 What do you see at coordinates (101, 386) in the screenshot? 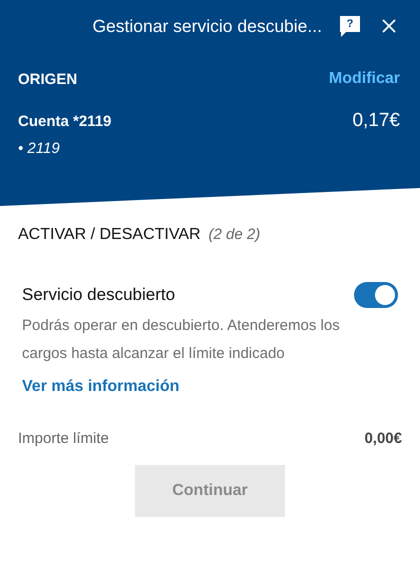
I see `more-info-link: Ver más información` at bounding box center [101, 386].